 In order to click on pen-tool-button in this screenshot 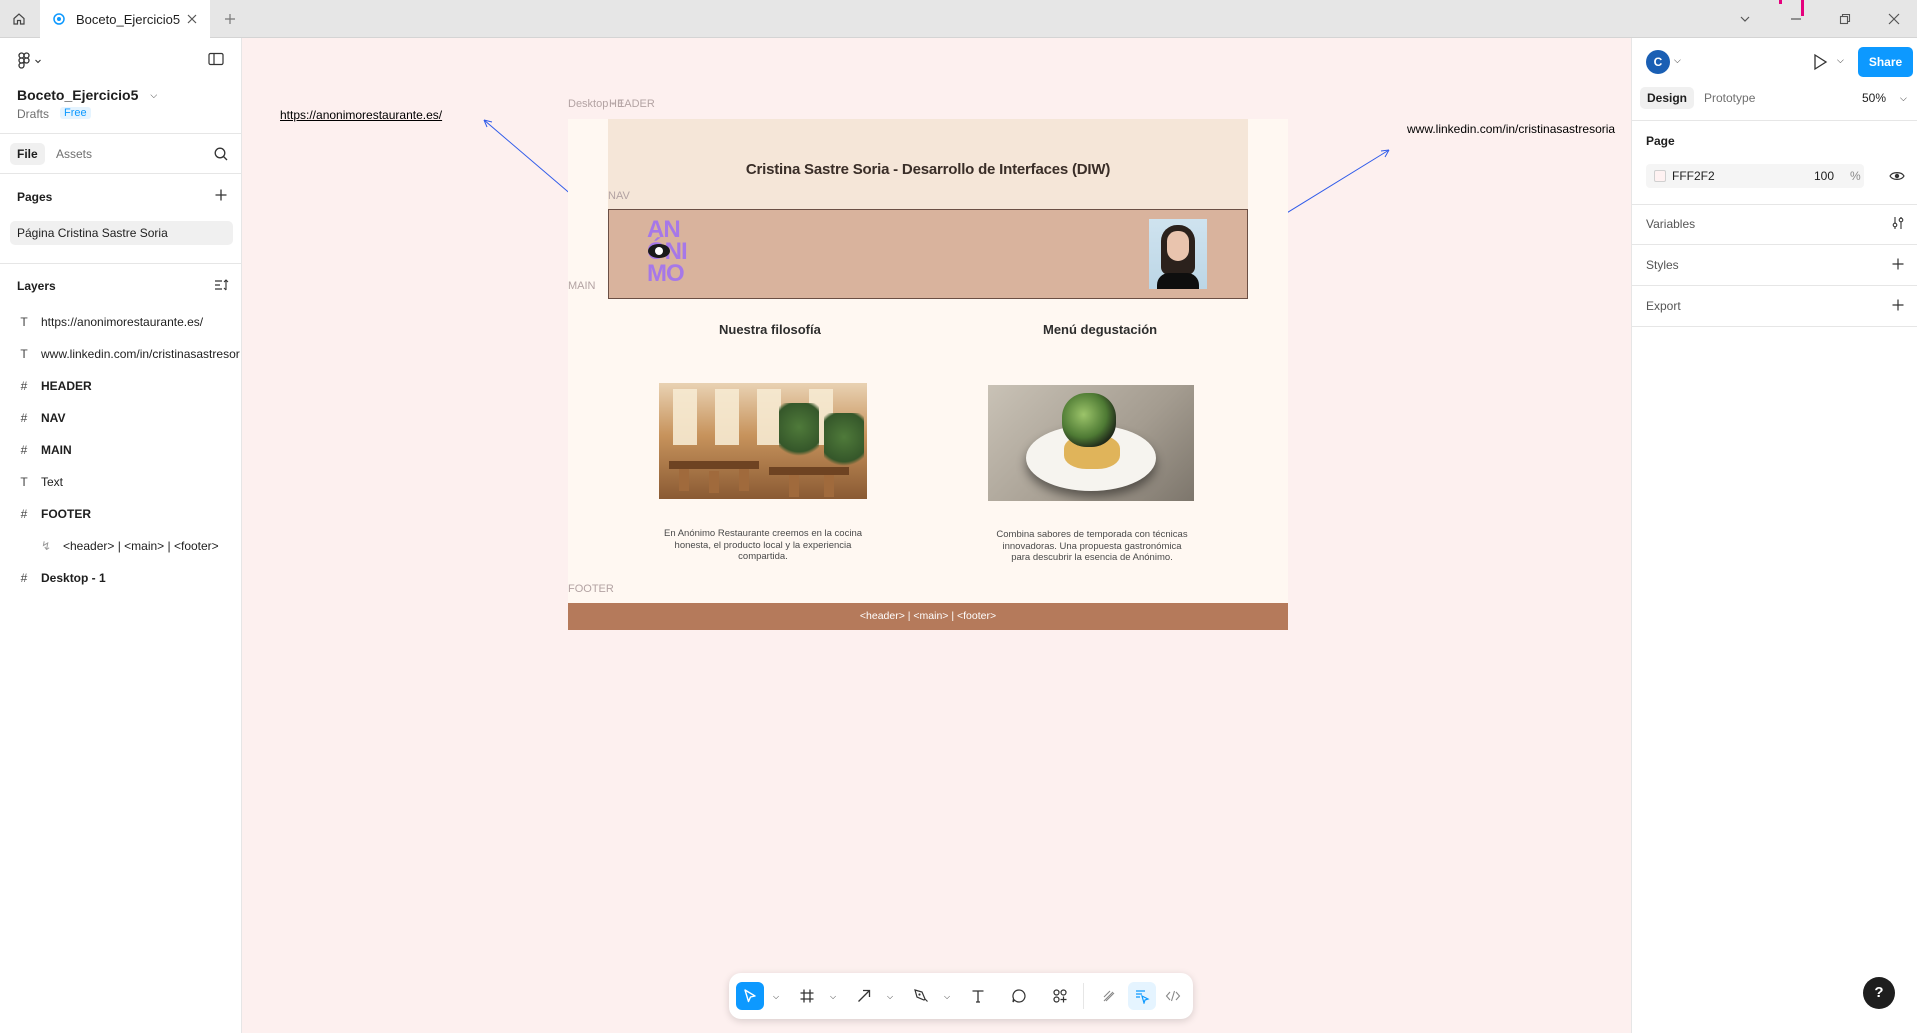, I will do `click(921, 996)`.